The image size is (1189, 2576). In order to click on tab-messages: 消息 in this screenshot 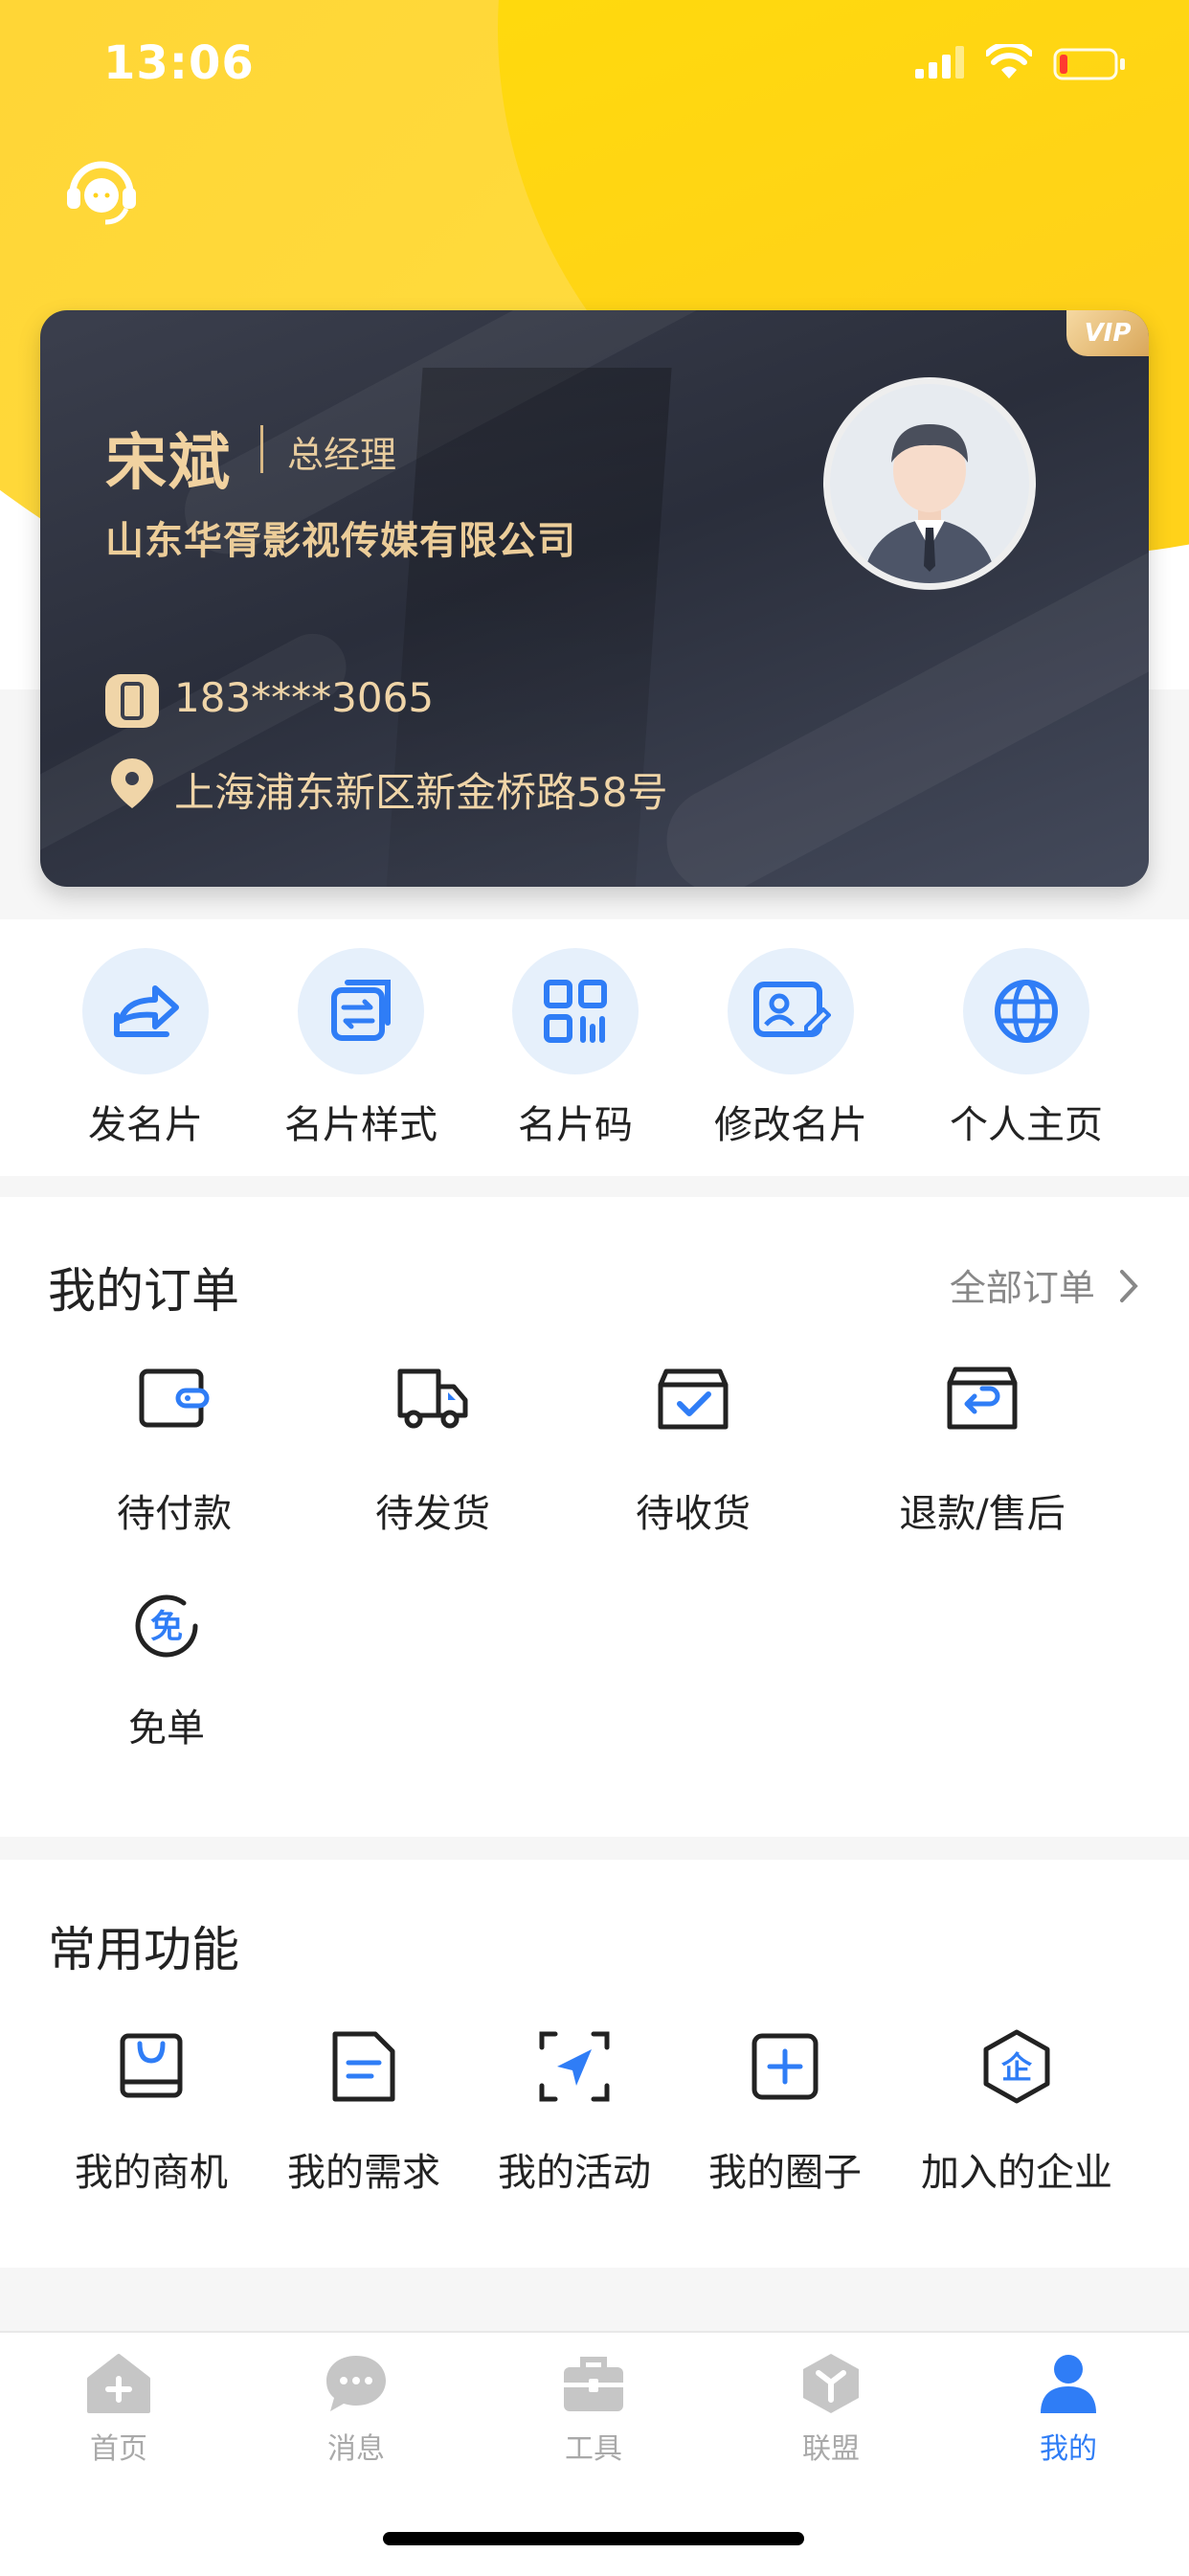, I will do `click(356, 2409)`.